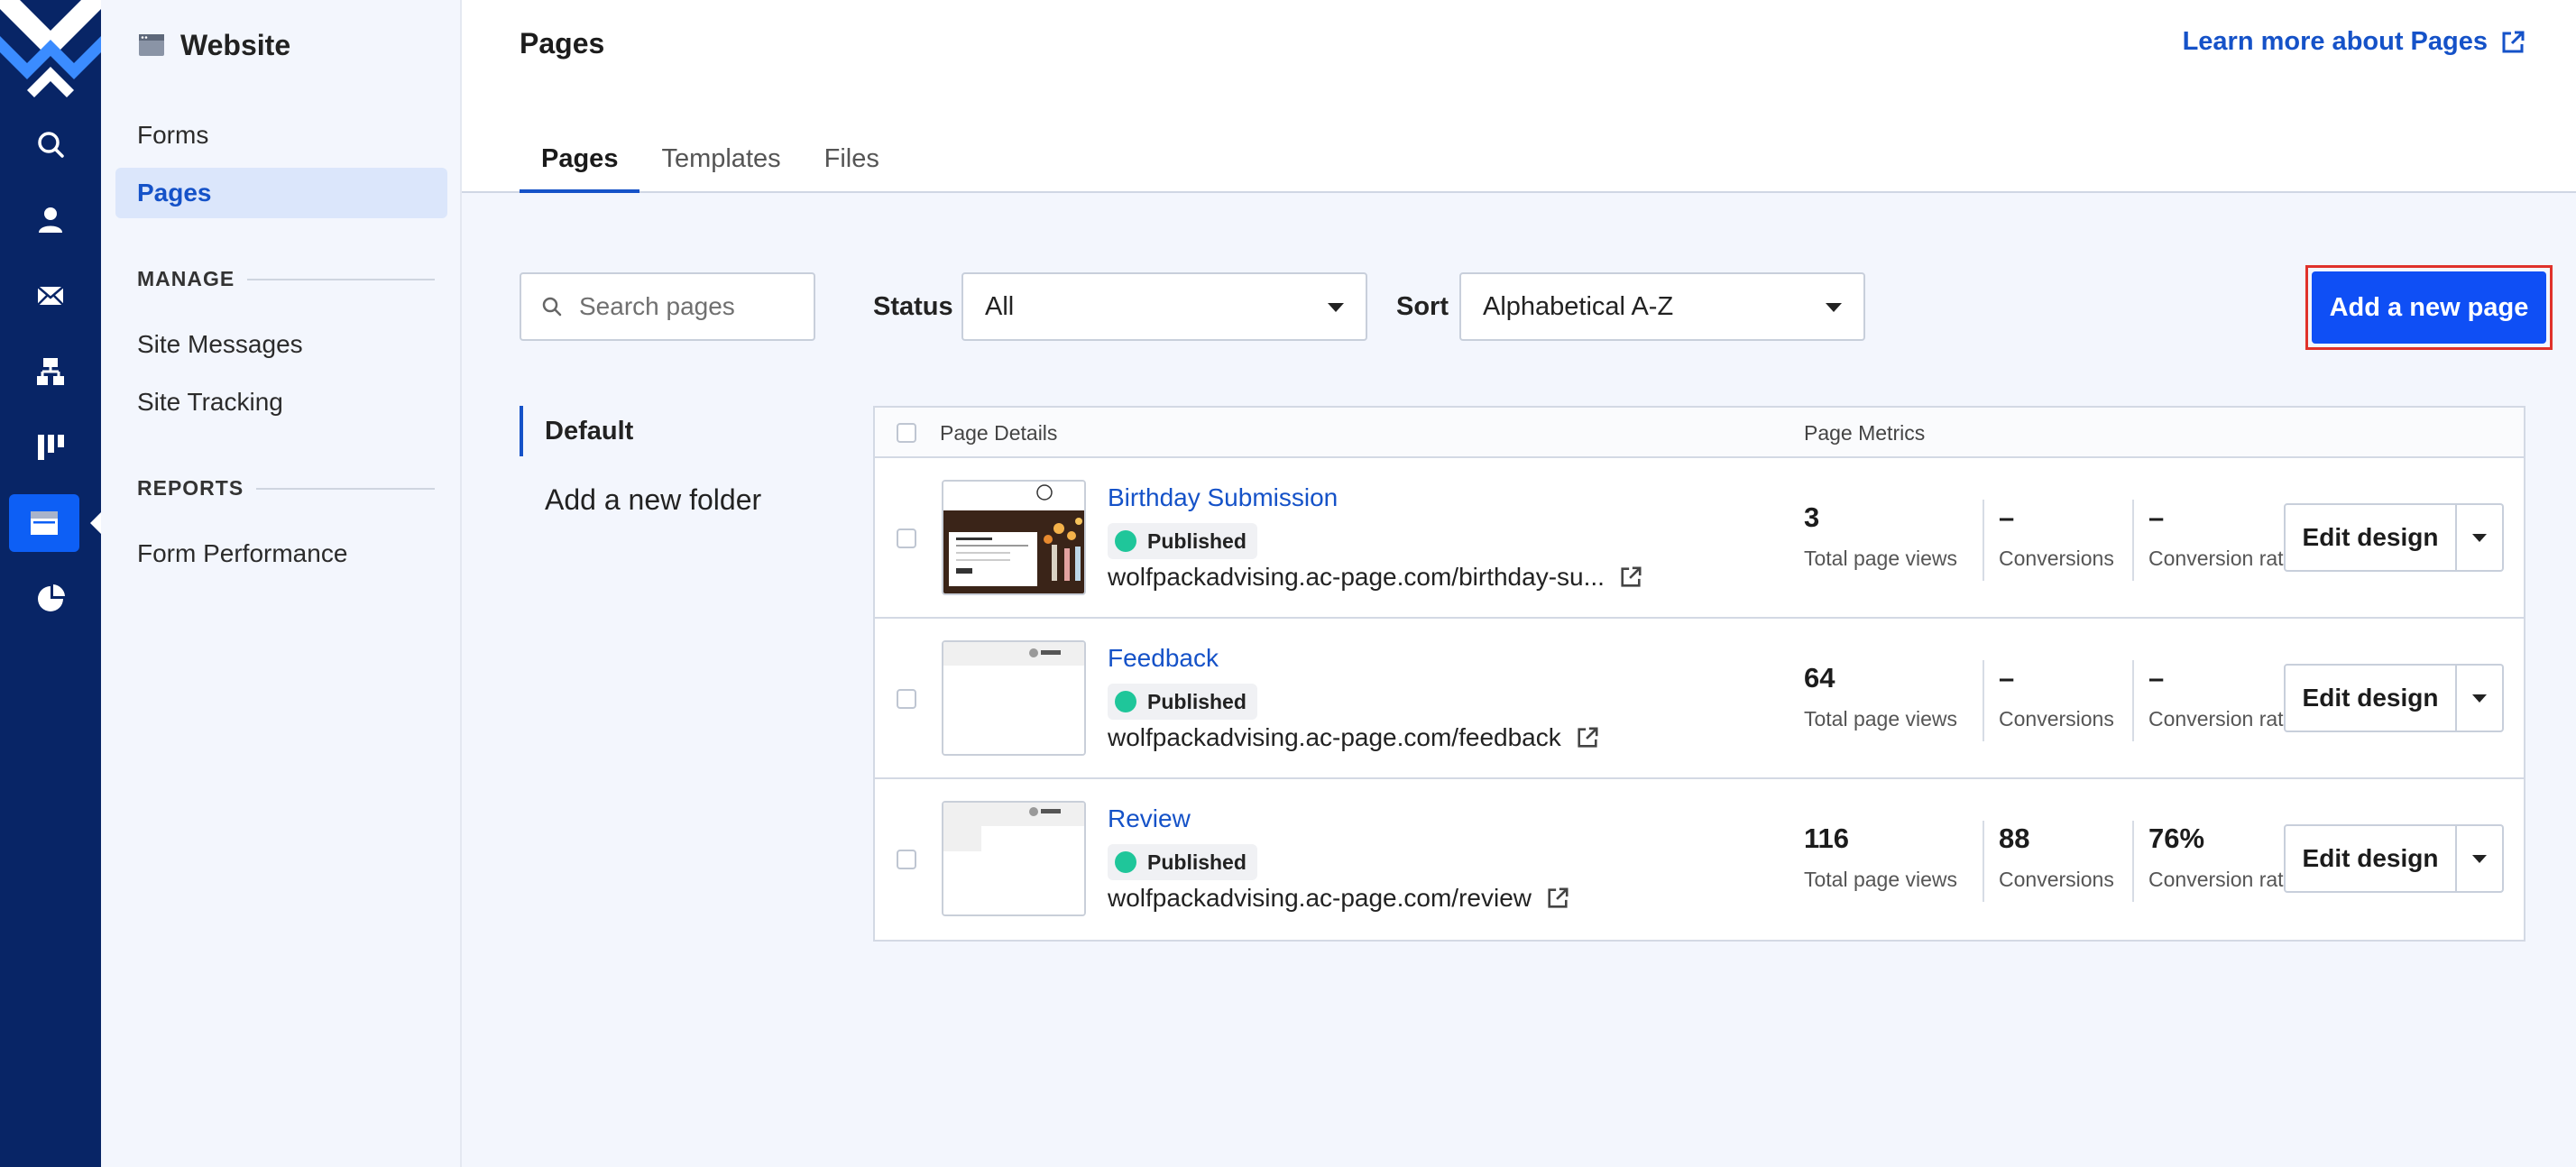  I want to click on search-box, so click(667, 306).